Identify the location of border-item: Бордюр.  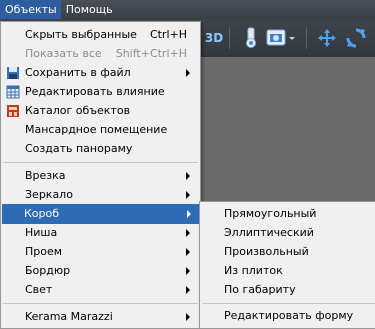
(100, 271).